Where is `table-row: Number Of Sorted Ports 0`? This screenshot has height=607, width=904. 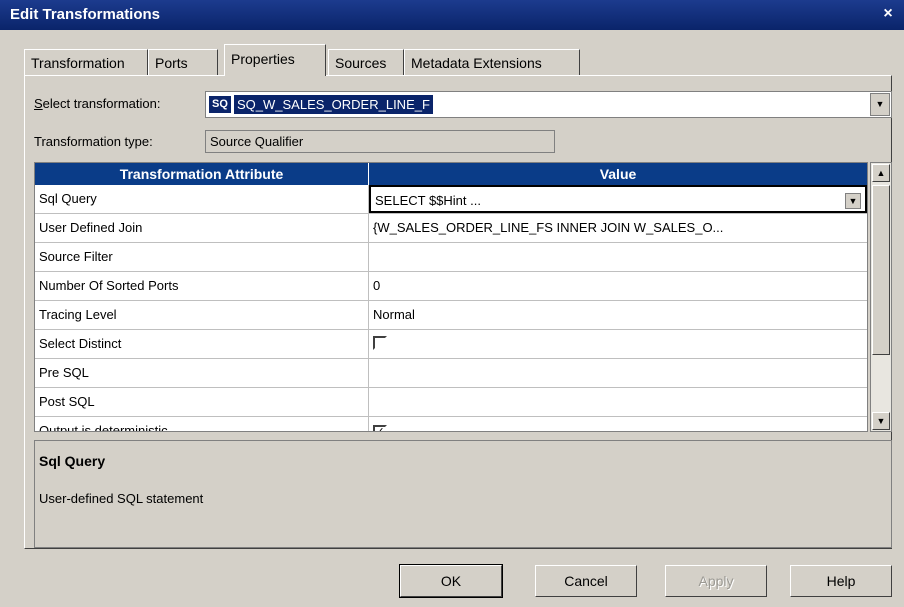 table-row: Number Of Sorted Ports 0 is located at coordinates (451, 286).